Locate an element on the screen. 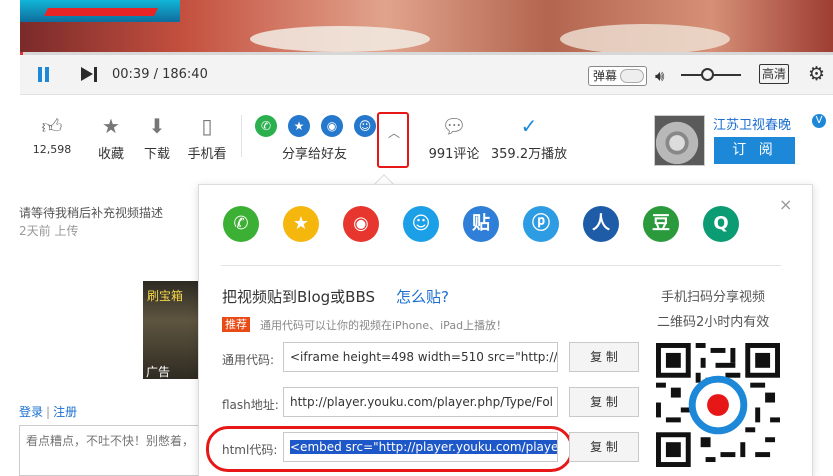 This screenshot has width=833, height=476. video-frame is located at coordinates (426, 27).